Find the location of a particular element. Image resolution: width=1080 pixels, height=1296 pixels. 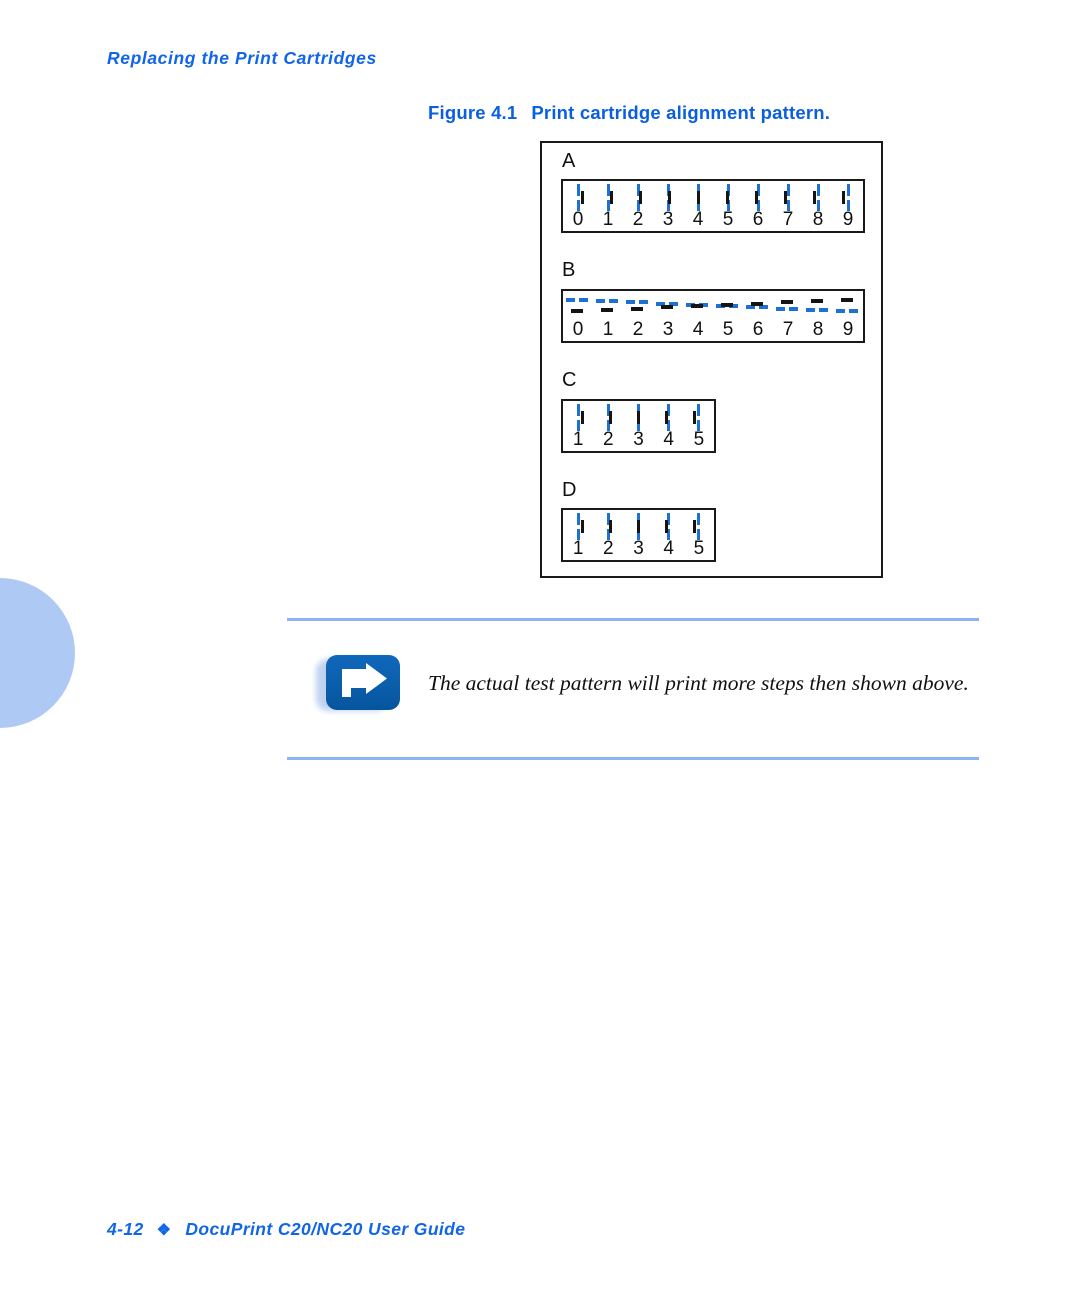

figure-caption-text: Print cartridge alignment pattern. is located at coordinates (681, 112).